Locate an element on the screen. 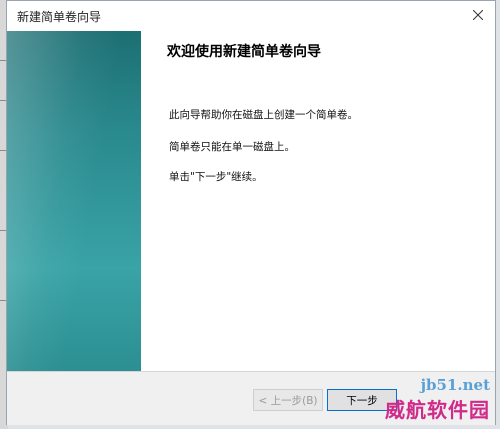 Image resolution: width=500 pixels, height=429 pixels. close-icon is located at coordinates (478, 15).